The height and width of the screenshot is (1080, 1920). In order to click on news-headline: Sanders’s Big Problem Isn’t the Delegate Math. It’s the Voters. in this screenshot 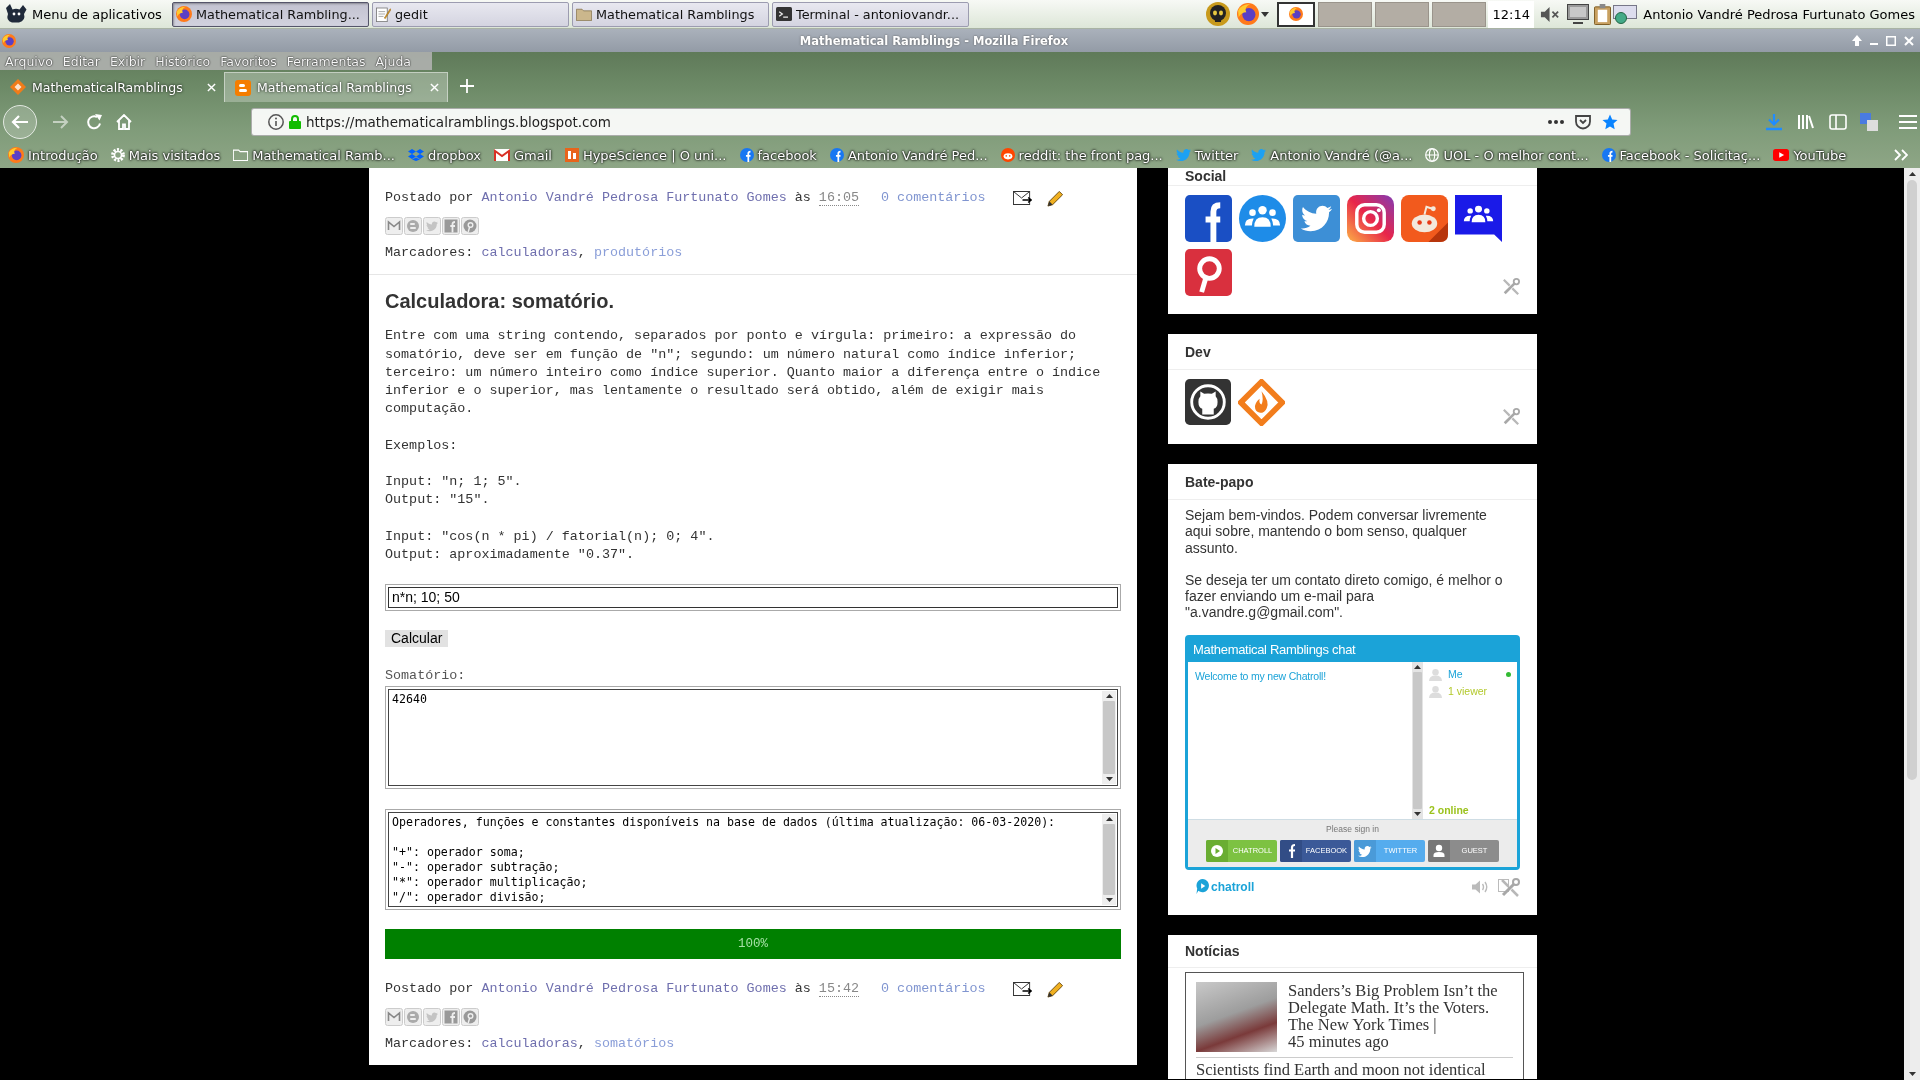, I will do `click(1400, 998)`.